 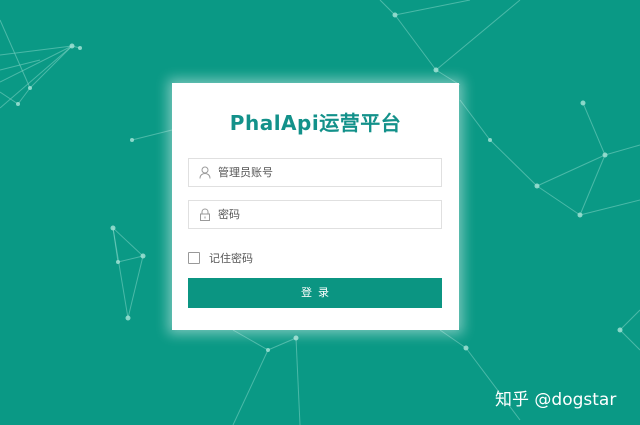 What do you see at coordinates (556, 400) in the screenshot?
I see `watermark: 知乎 @dogstar` at bounding box center [556, 400].